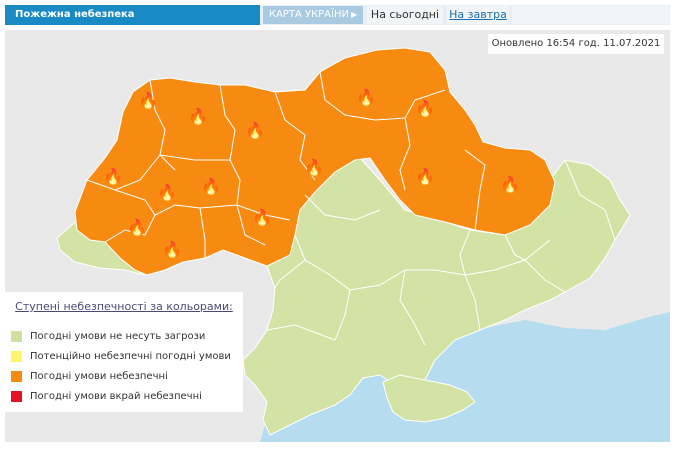 This screenshot has height=450, width=680. I want to click on legend-item: Погодні умови вкрай небезпечні, so click(106, 397).